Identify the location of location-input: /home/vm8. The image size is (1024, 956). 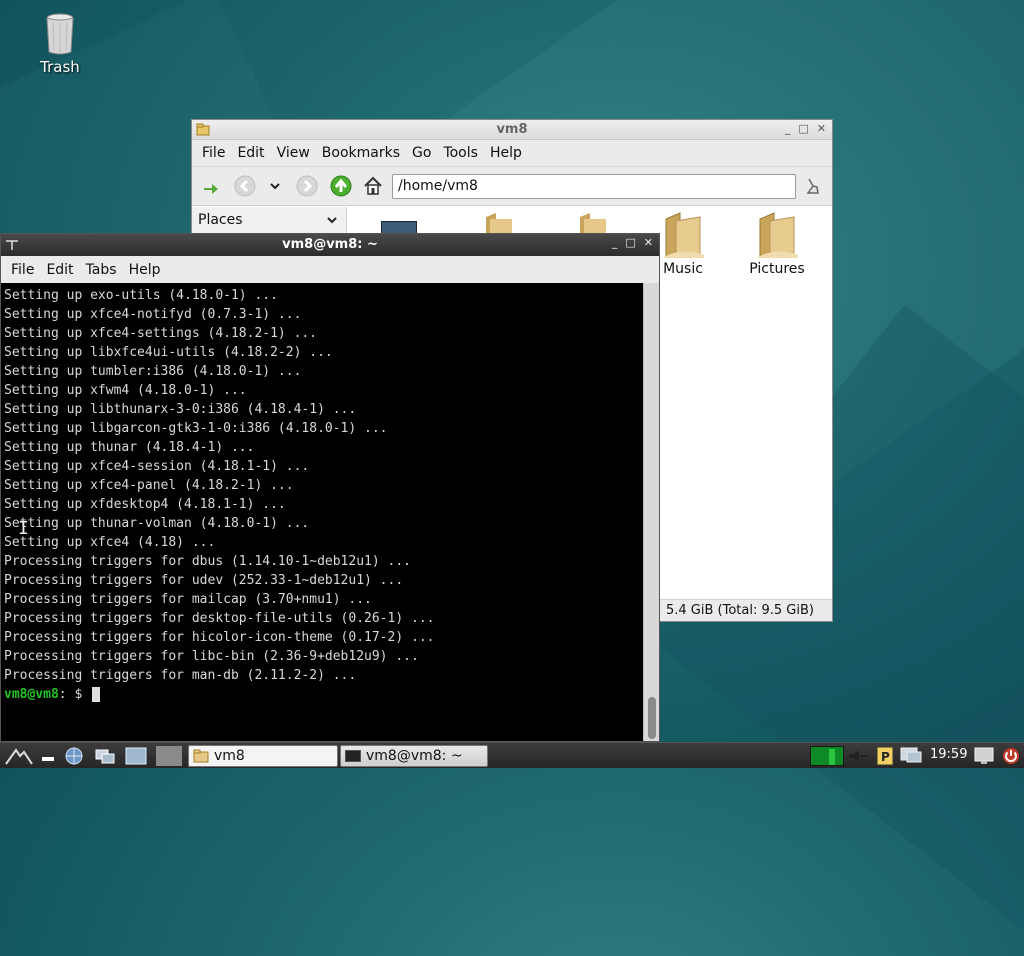
(594, 186).